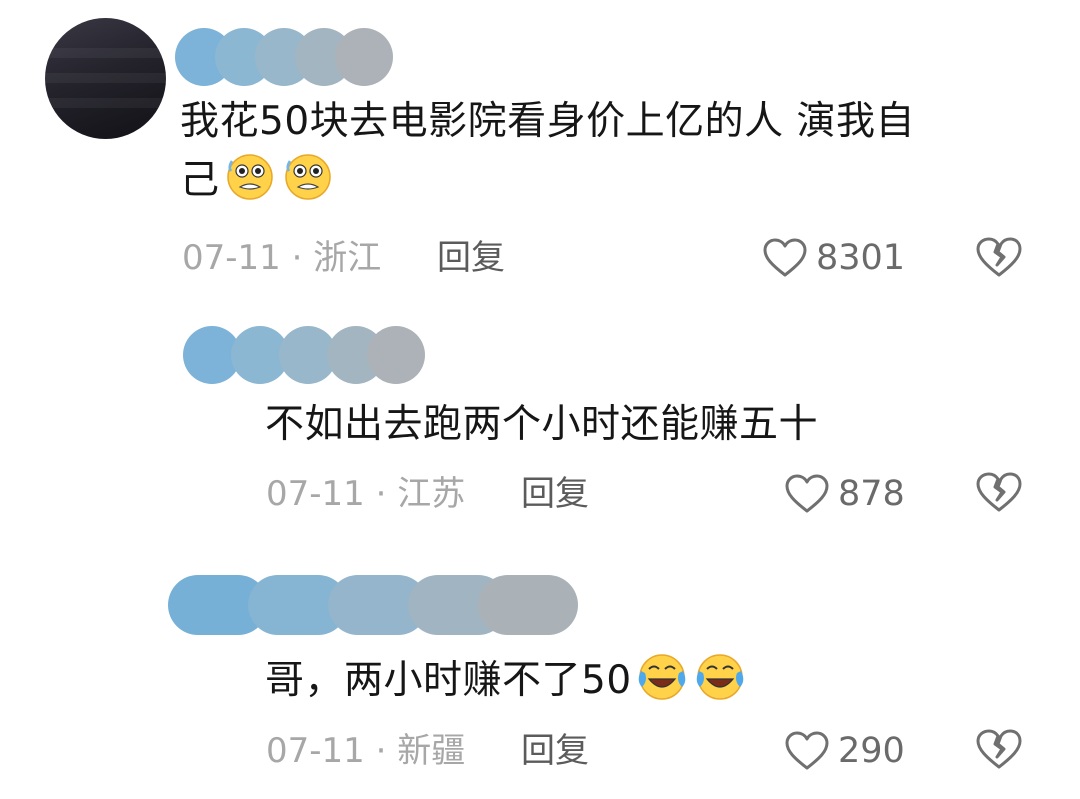 The image size is (1080, 799). I want to click on comment-meta: 07-11 · 浙江, so click(282, 258).